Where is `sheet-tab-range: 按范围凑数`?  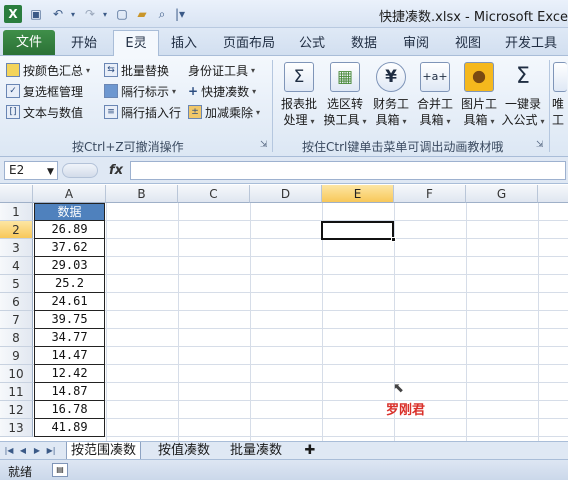 sheet-tab-range: 按范围凑数 is located at coordinates (104, 451).